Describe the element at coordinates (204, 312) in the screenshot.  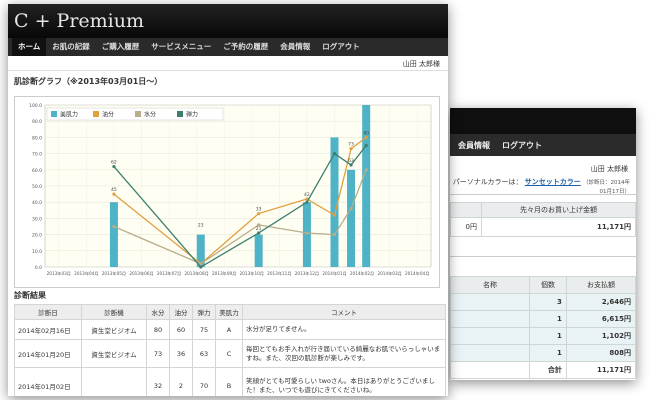
I see `col-elastic: 弾力` at that location.